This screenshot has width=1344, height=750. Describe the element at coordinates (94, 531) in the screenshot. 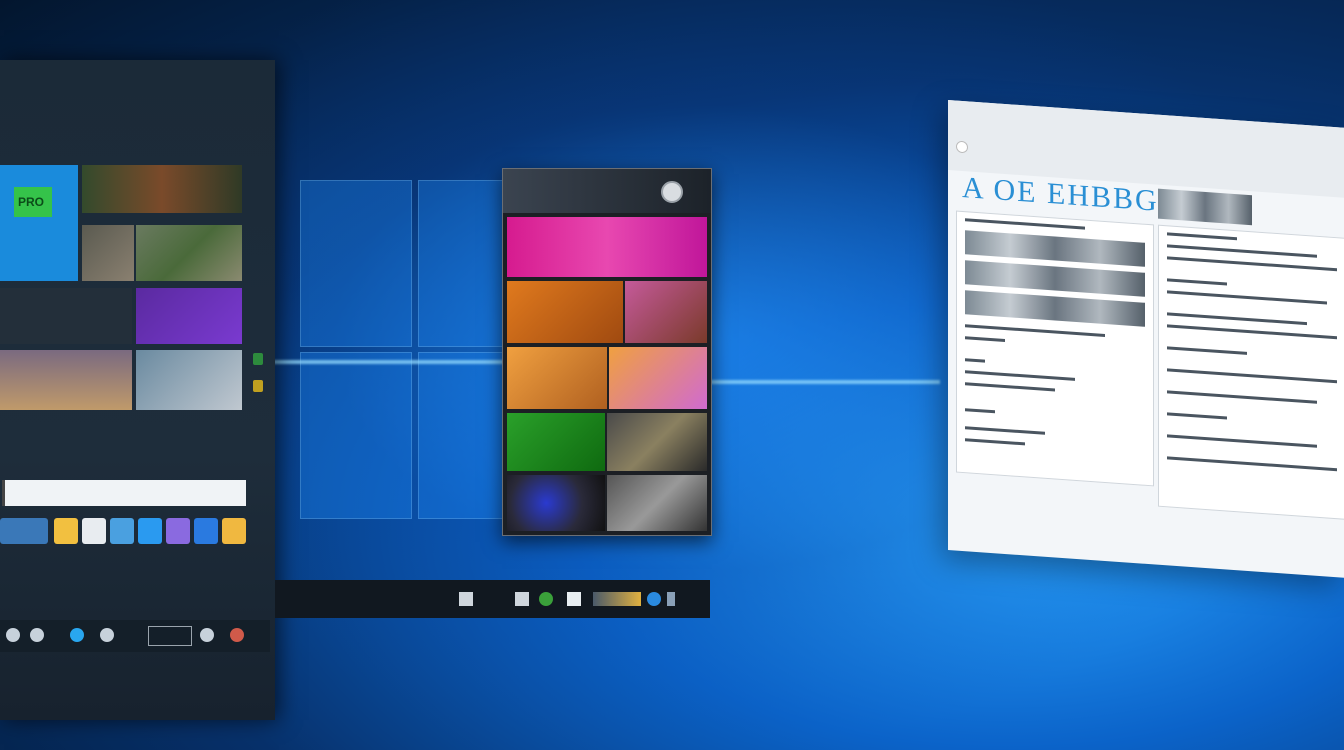

I see `mail-icon` at that location.